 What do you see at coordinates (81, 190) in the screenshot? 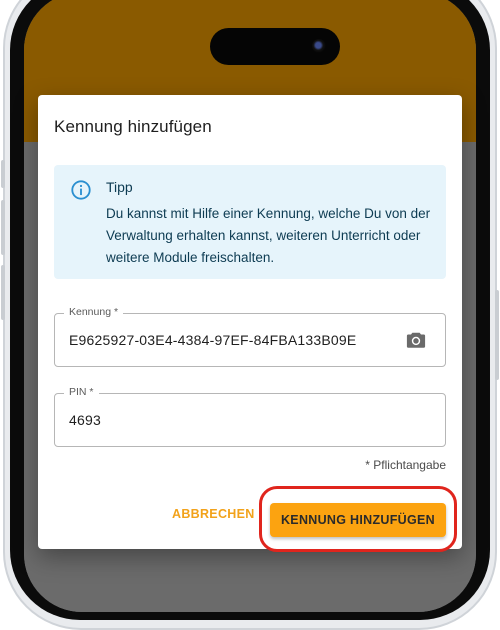
I see `info-icon` at bounding box center [81, 190].